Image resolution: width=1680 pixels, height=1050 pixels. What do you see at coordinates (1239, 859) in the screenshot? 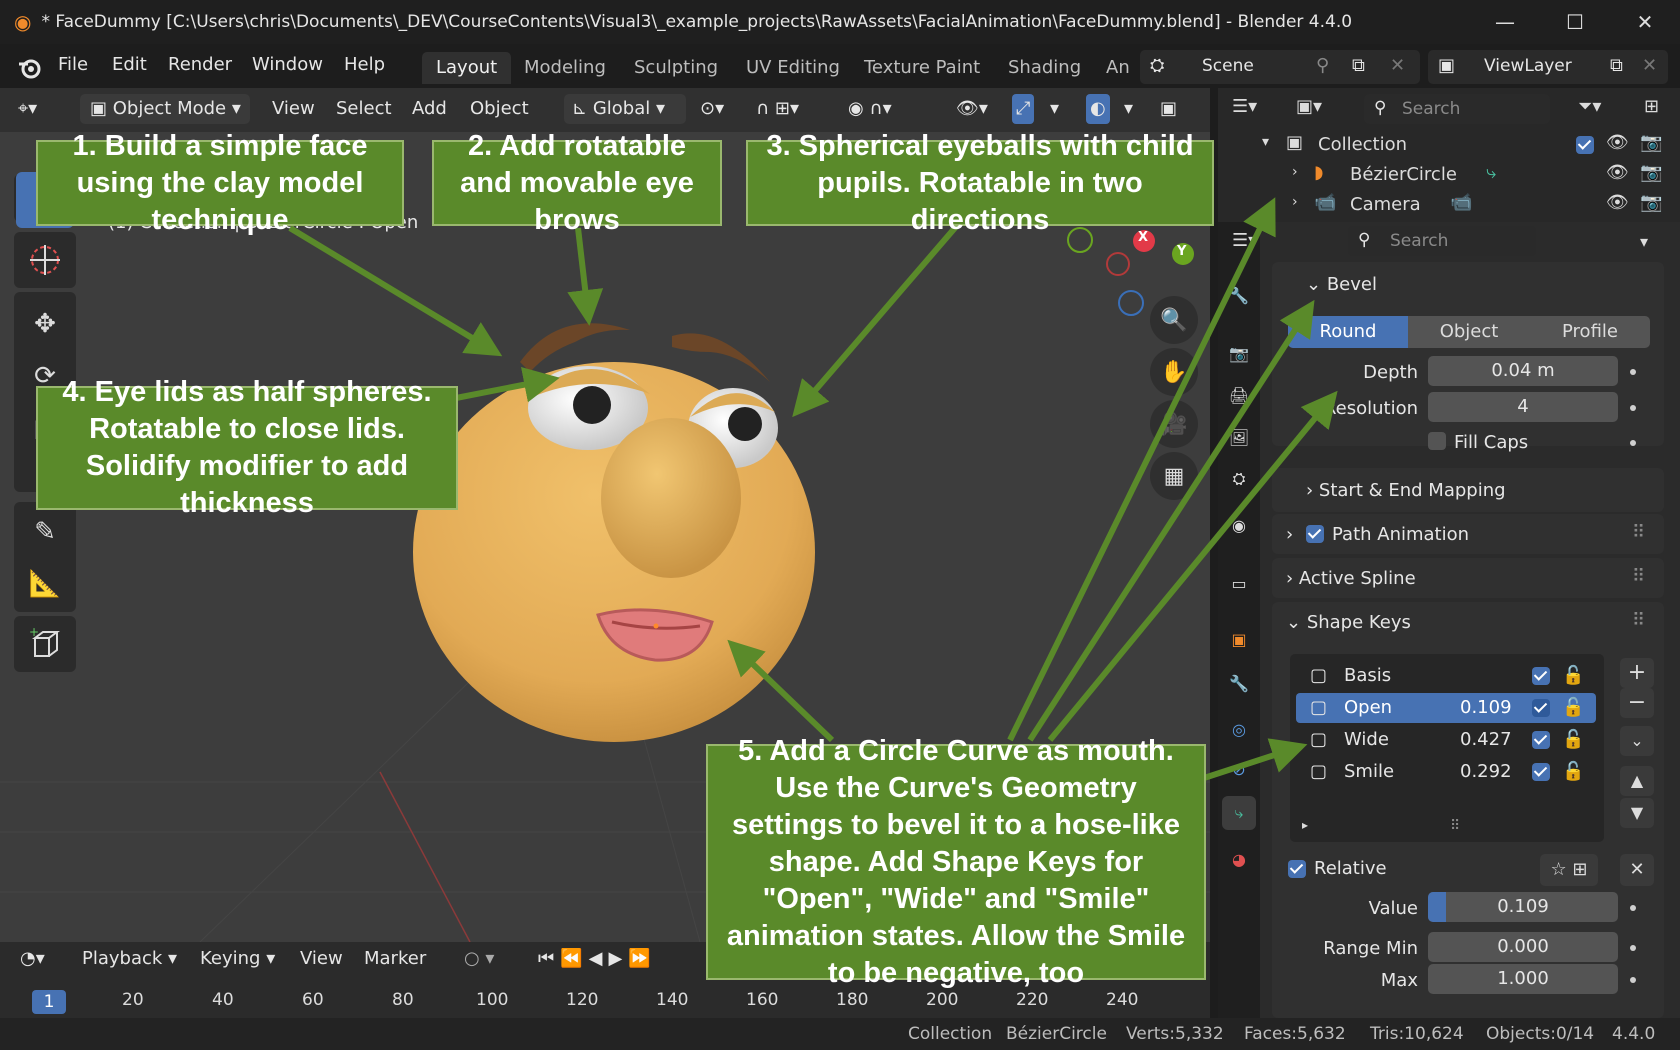
I see `material-tab-icon: ◕` at bounding box center [1239, 859].